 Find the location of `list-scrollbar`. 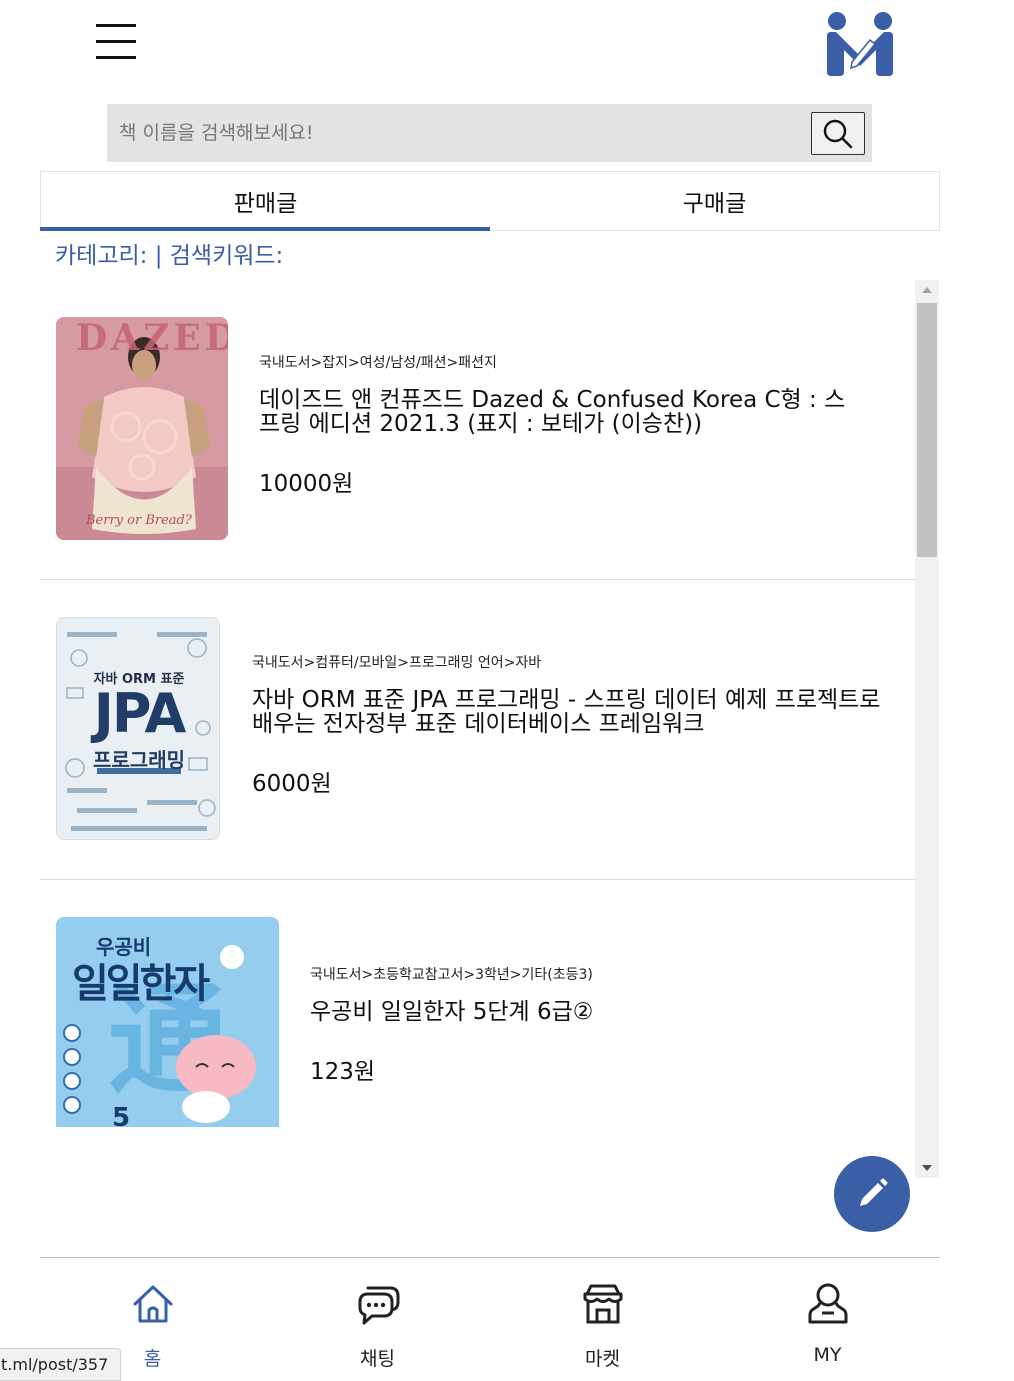

list-scrollbar is located at coordinates (927, 729).